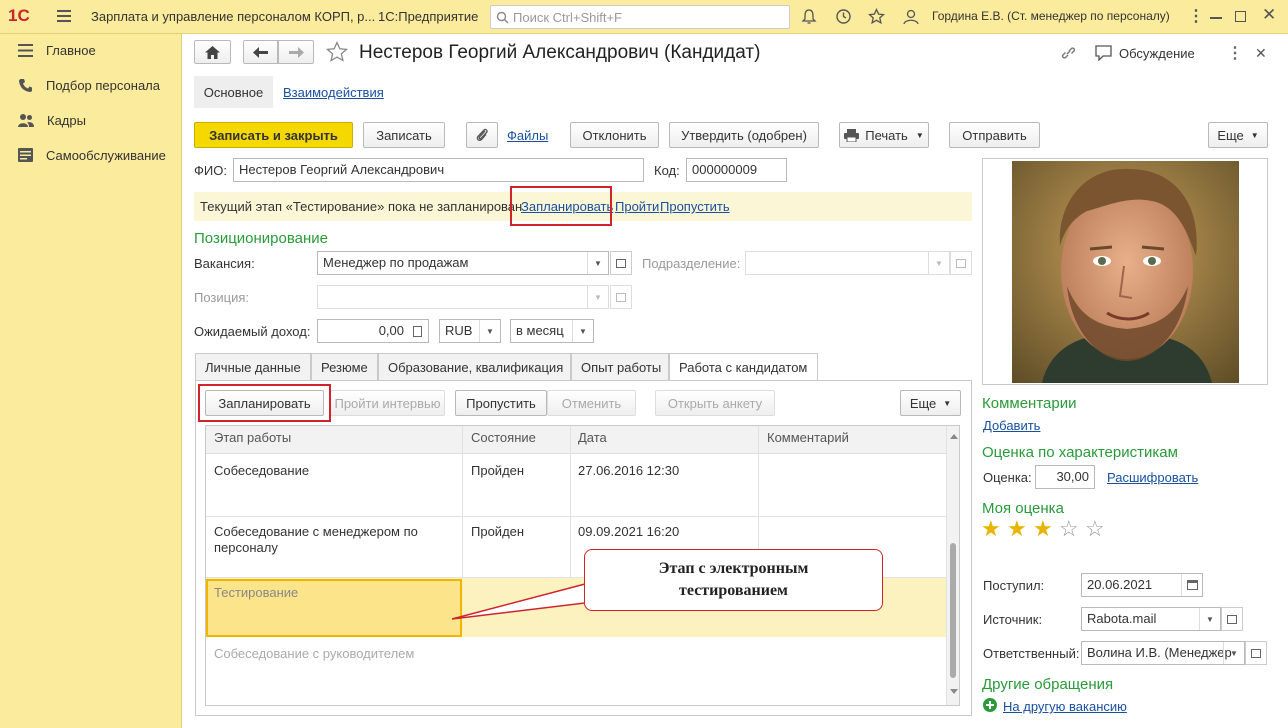 The height and width of the screenshot is (728, 1288). I want to click on tab-personal-data: Личные данные, so click(253, 367).